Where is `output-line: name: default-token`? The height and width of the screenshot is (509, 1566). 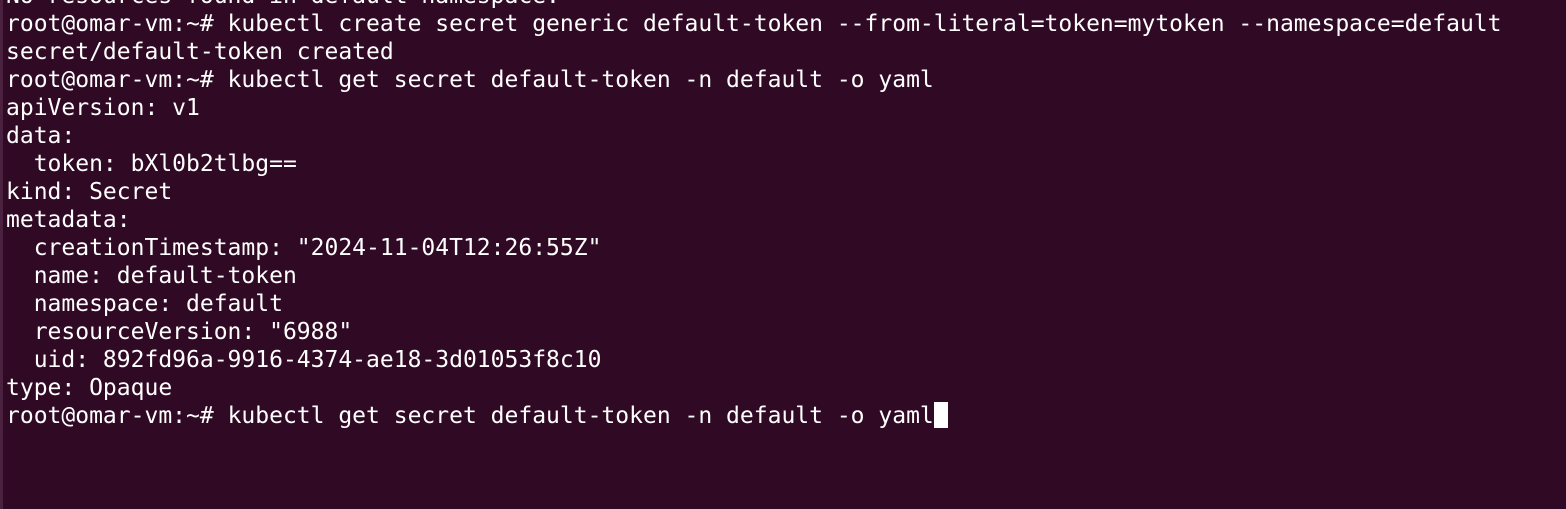
output-line: name: default-token is located at coordinates (151, 276).